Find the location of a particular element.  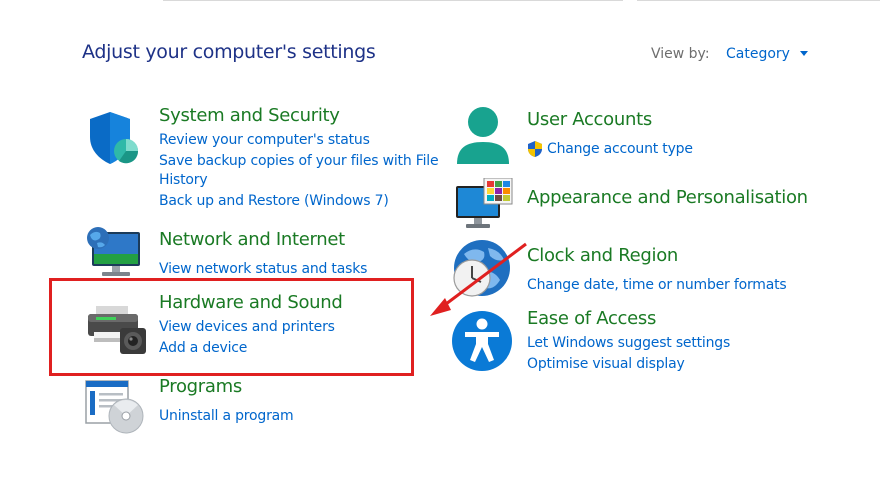

review-status-link: Review your computer's status is located at coordinates (264, 140).